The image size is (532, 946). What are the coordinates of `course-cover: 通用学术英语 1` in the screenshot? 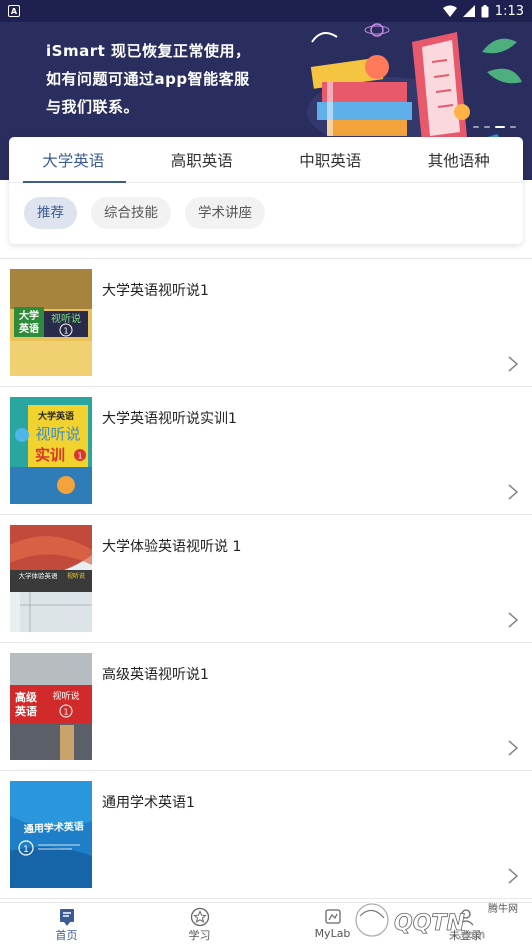 It's located at (51, 834).